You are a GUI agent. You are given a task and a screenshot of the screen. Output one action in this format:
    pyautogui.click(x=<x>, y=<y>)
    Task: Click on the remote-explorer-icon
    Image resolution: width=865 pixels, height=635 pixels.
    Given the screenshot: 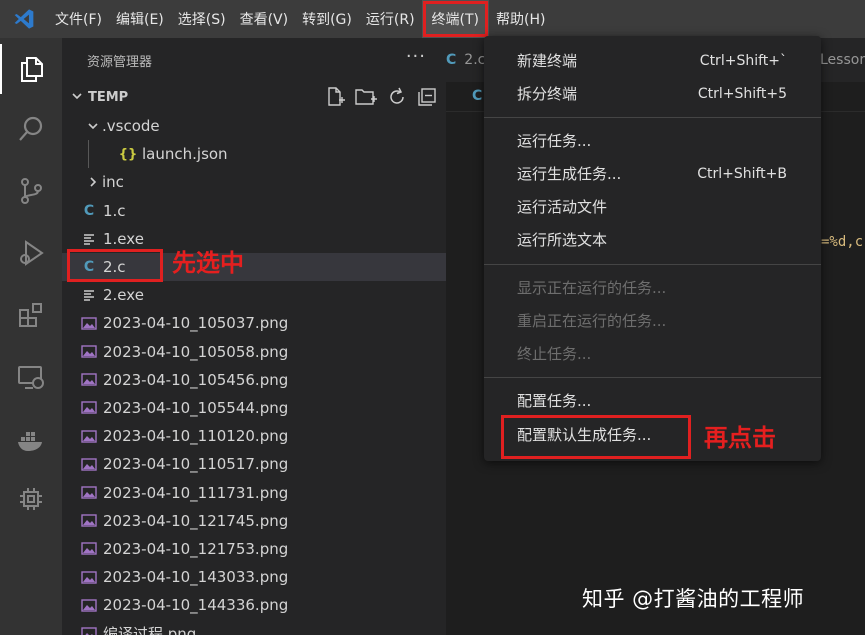 What is the action you would take?
    pyautogui.click(x=31, y=377)
    